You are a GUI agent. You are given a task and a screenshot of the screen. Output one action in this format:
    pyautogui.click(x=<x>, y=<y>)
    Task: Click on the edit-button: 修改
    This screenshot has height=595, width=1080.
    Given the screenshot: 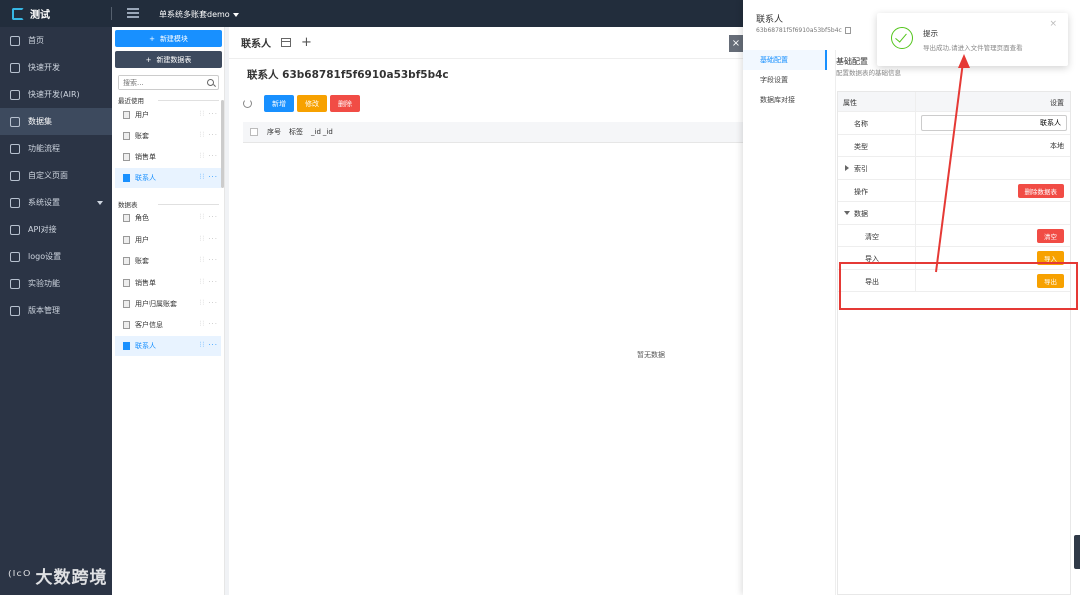 What is the action you would take?
    pyautogui.click(x=312, y=103)
    